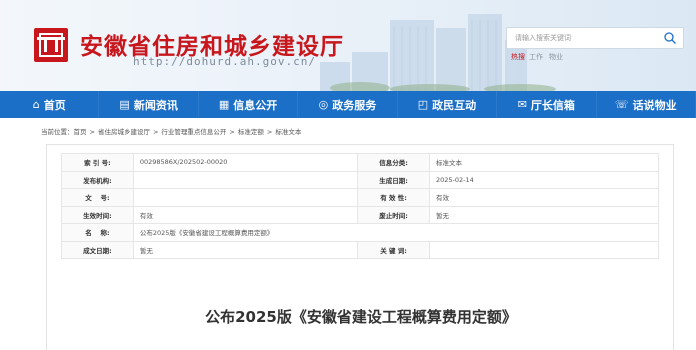 This screenshot has height=350, width=696. What do you see at coordinates (323, 104) in the screenshot?
I see `services-icon: ◎` at bounding box center [323, 104].